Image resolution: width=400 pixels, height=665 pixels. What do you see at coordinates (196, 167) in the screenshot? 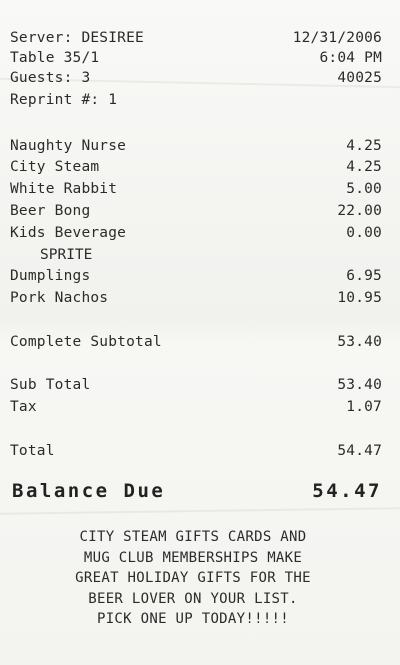
I see `line-item: City Steam 4.25` at bounding box center [196, 167].